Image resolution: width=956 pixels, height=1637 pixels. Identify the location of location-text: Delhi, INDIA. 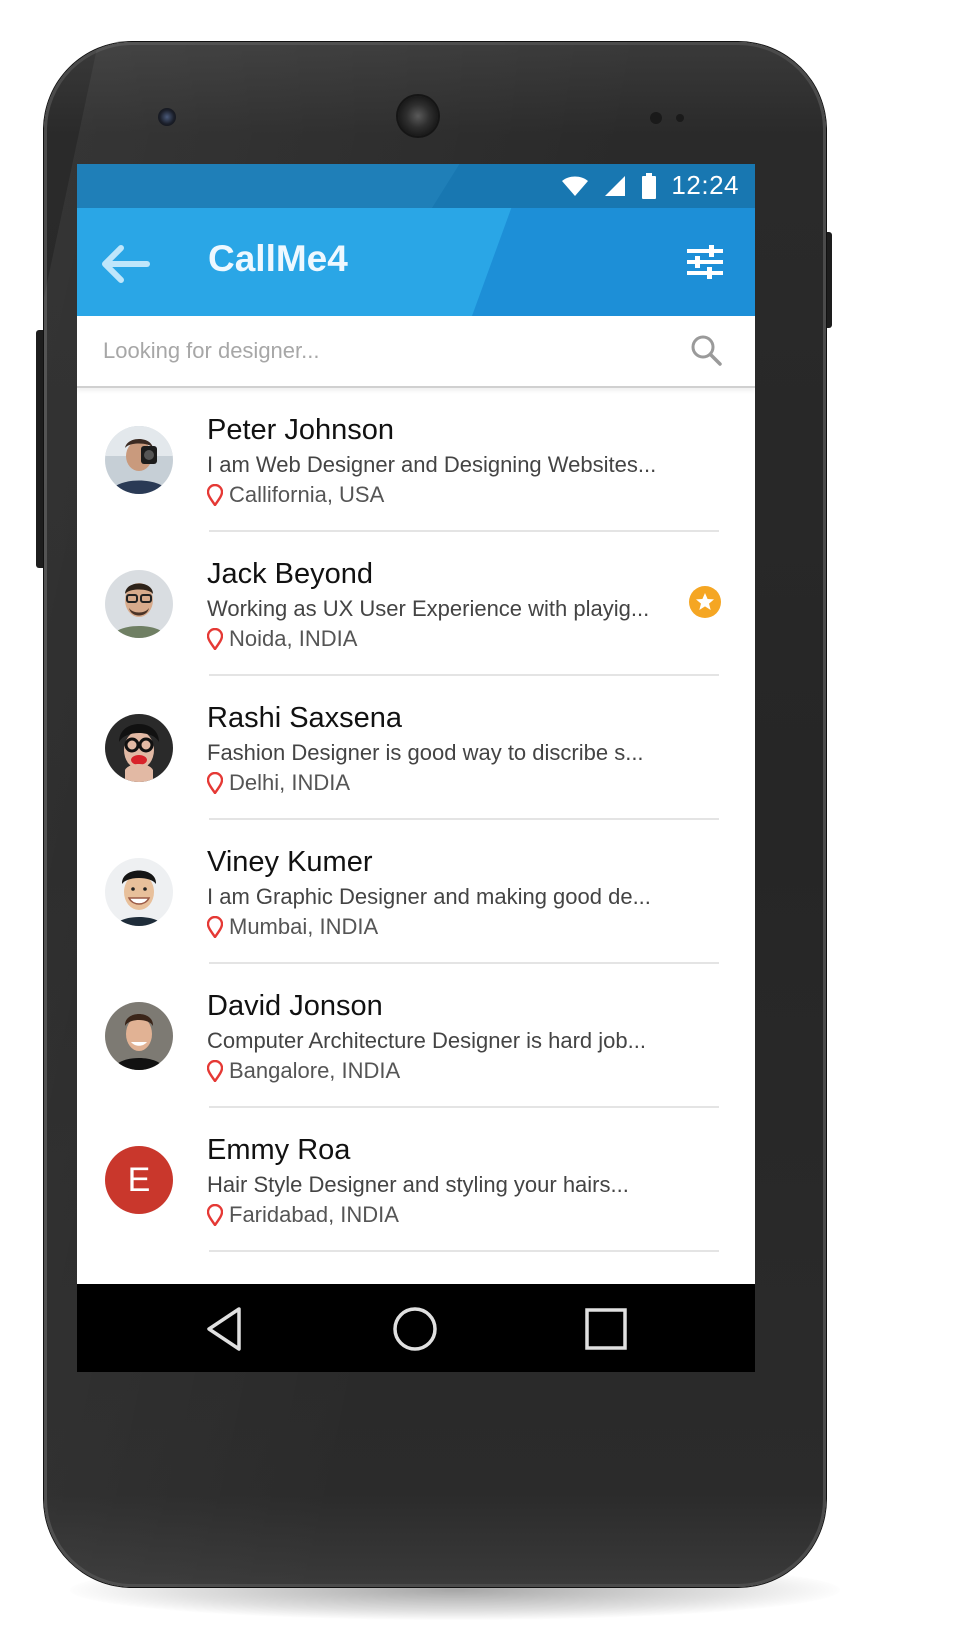
(290, 782).